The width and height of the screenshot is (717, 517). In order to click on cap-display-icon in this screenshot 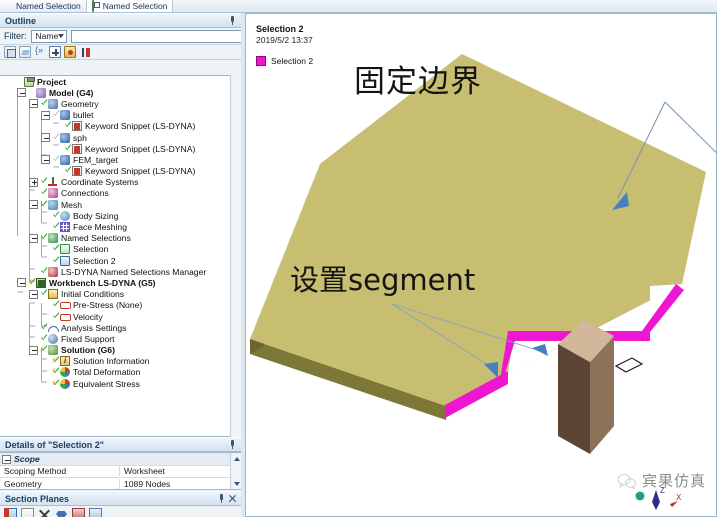, I will do `click(78, 512)`.